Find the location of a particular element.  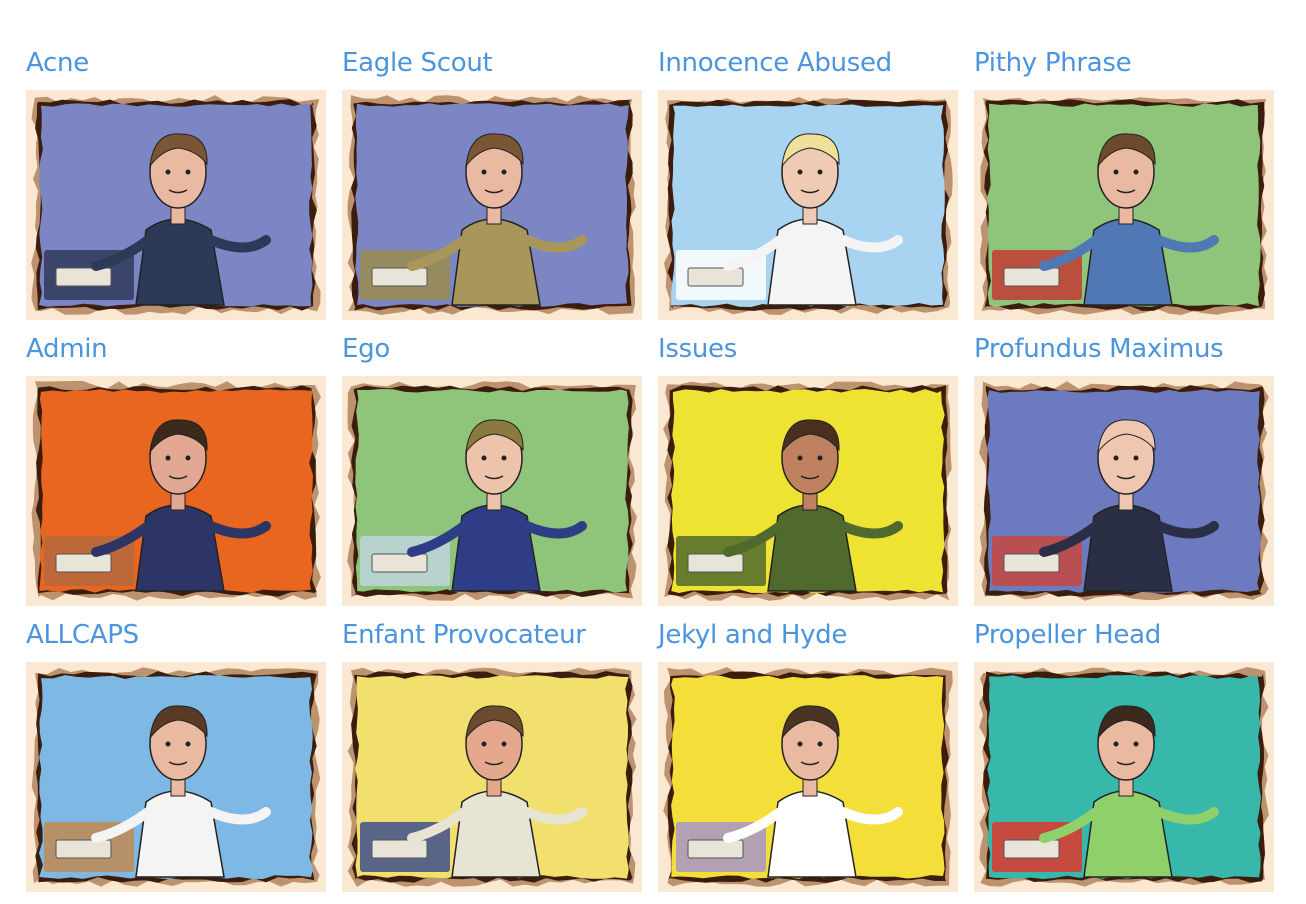

card-title-link: Eagle Scout is located at coordinates (417, 63).